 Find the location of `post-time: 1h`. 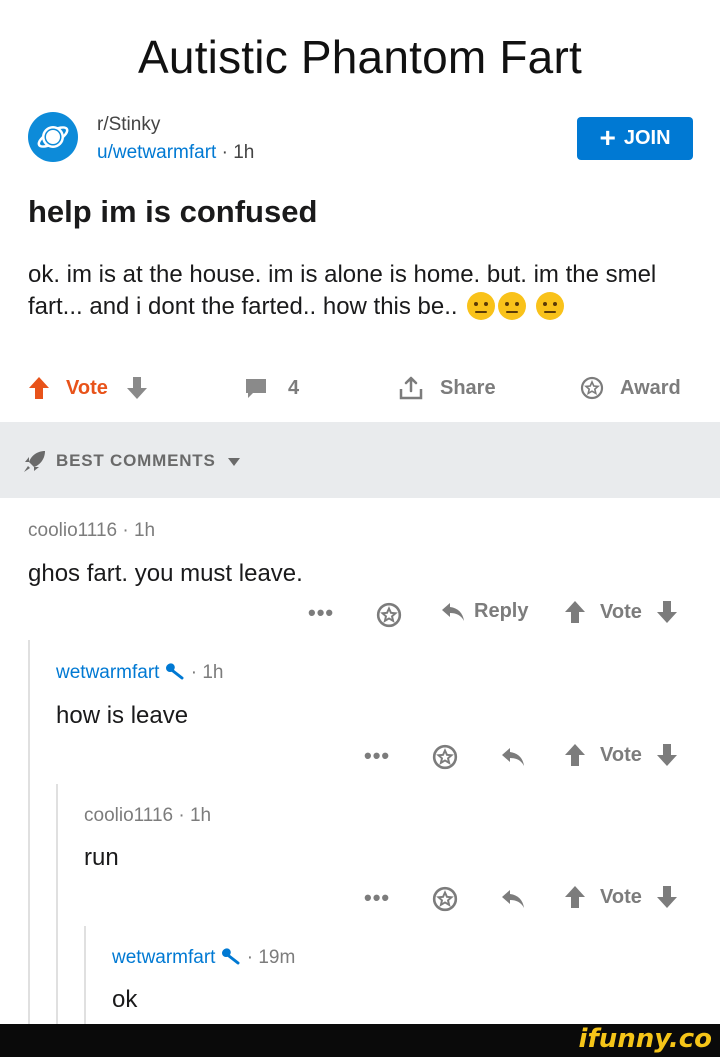

post-time: 1h is located at coordinates (244, 152).